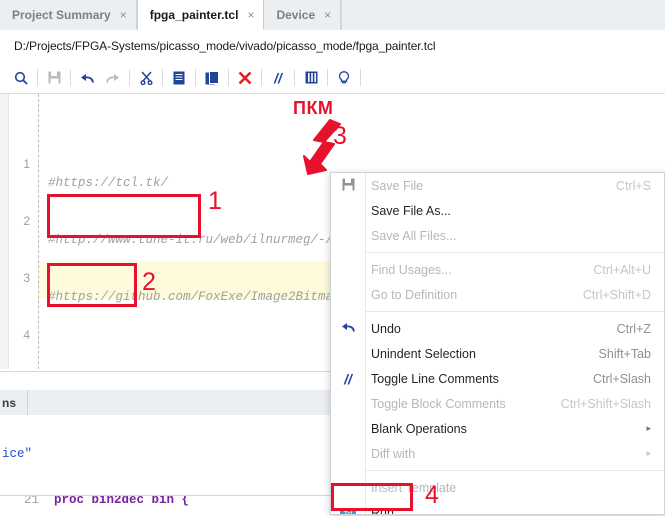 Image resolution: width=665 pixels, height=516 pixels. I want to click on menu-item-label: Undo, so click(386, 328).